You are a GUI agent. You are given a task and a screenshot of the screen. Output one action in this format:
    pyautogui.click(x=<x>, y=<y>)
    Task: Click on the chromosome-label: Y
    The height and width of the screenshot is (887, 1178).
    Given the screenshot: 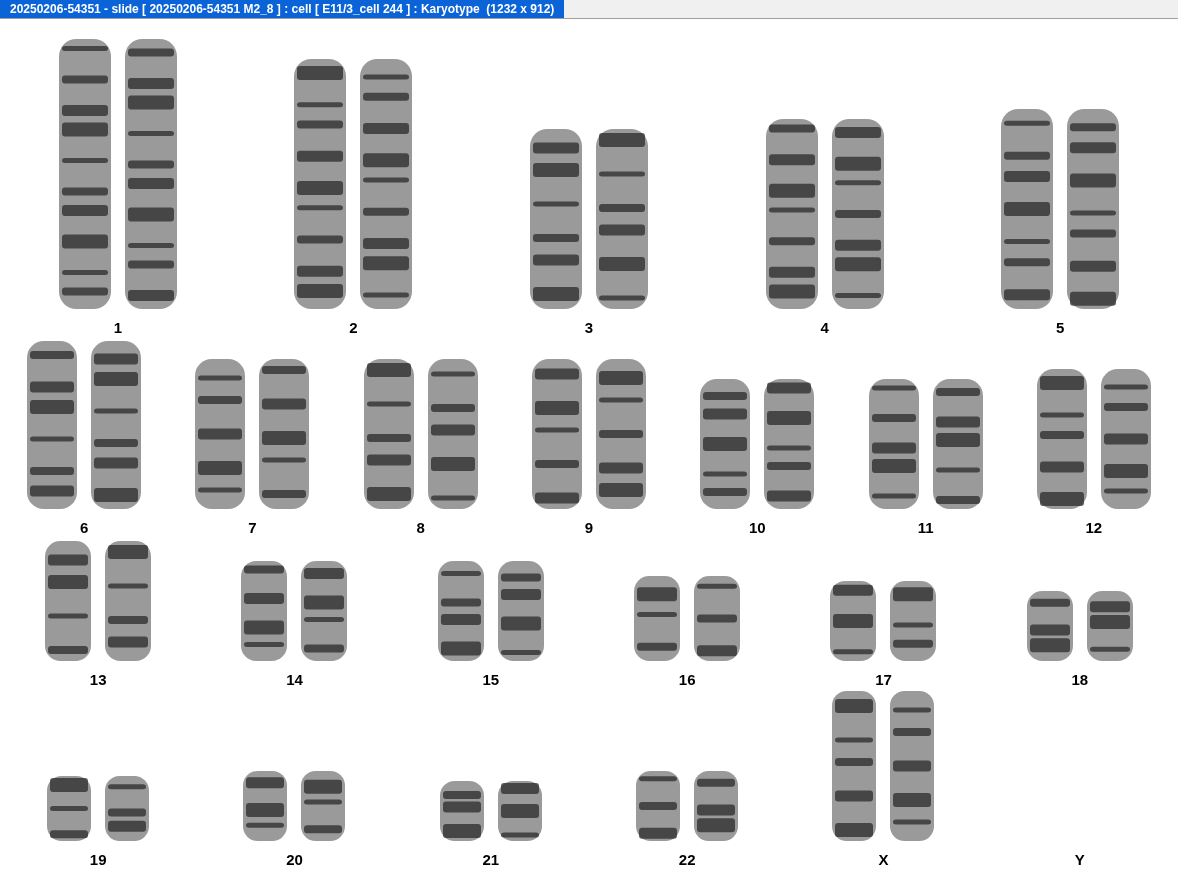 What is the action you would take?
    pyautogui.click(x=1079, y=860)
    